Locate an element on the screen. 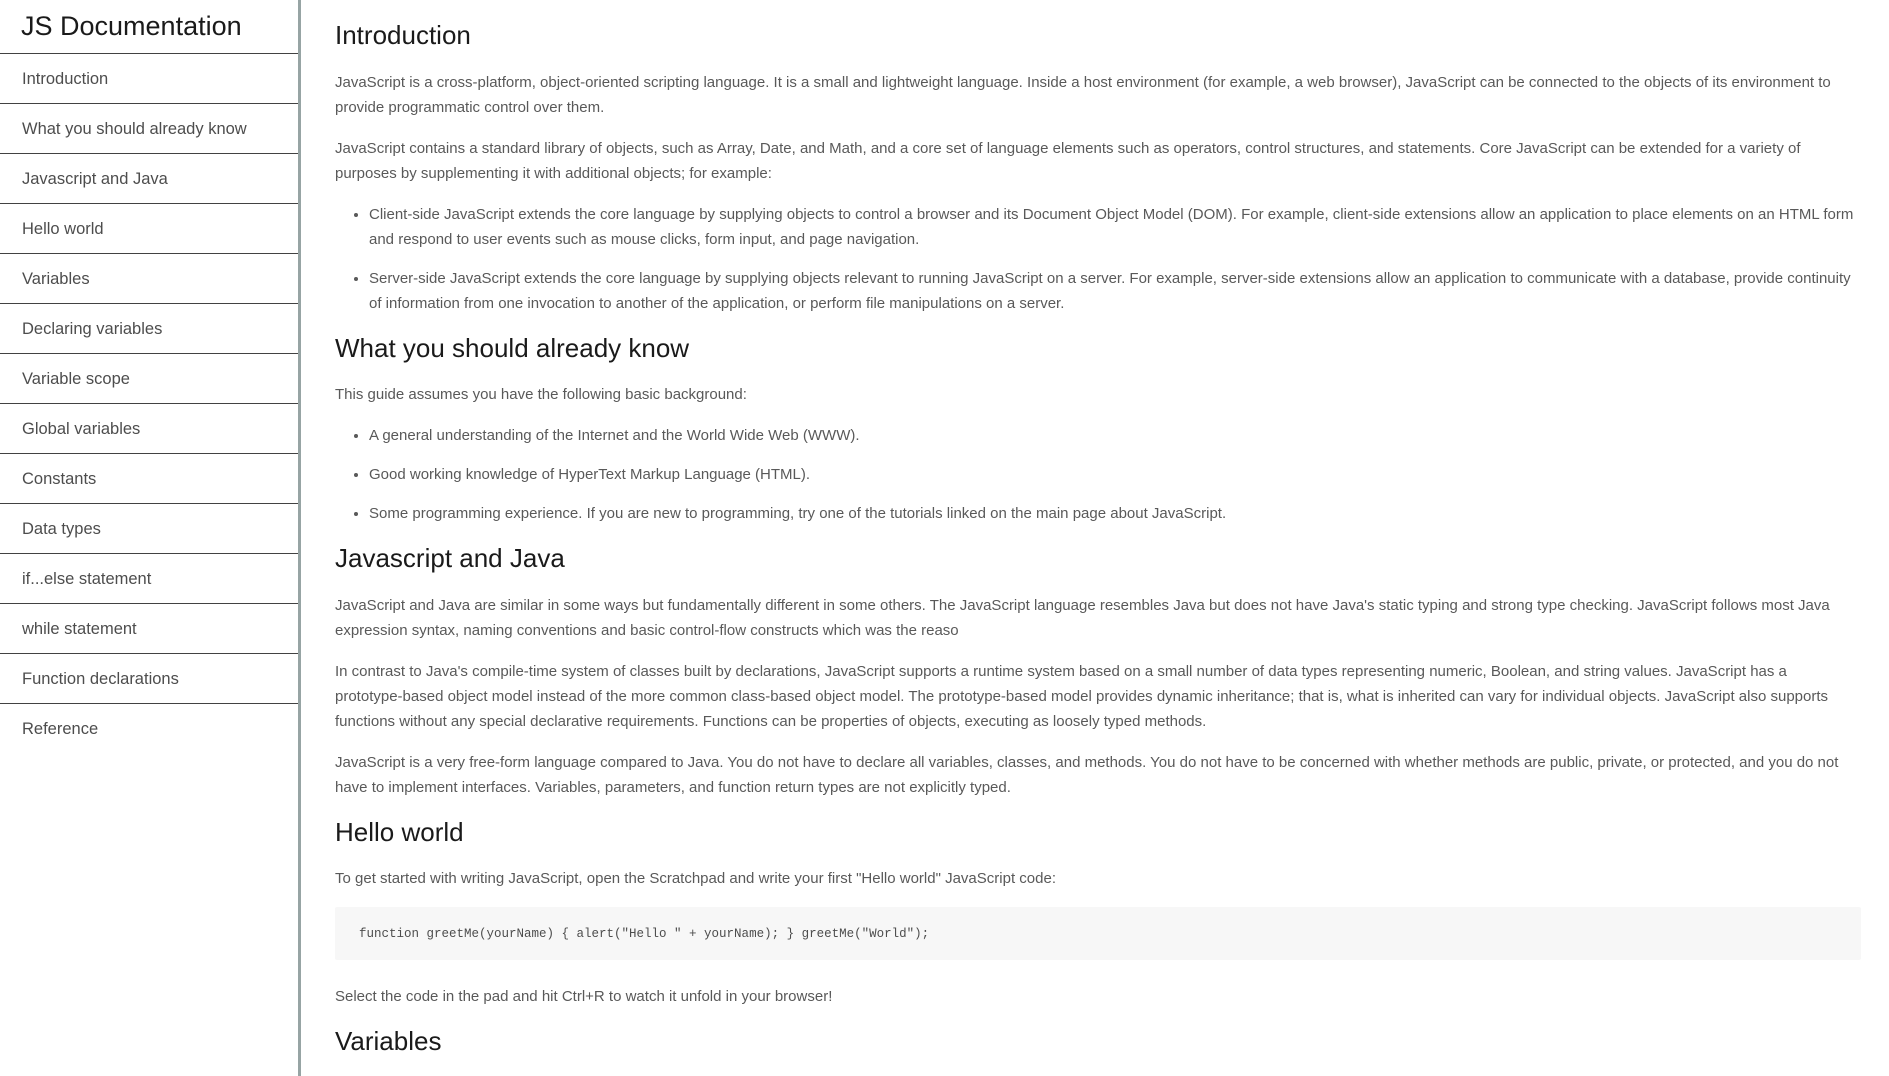 Image resolution: width=1889 pixels, height=1076 pixels. list-item: Global variables is located at coordinates (149, 428).